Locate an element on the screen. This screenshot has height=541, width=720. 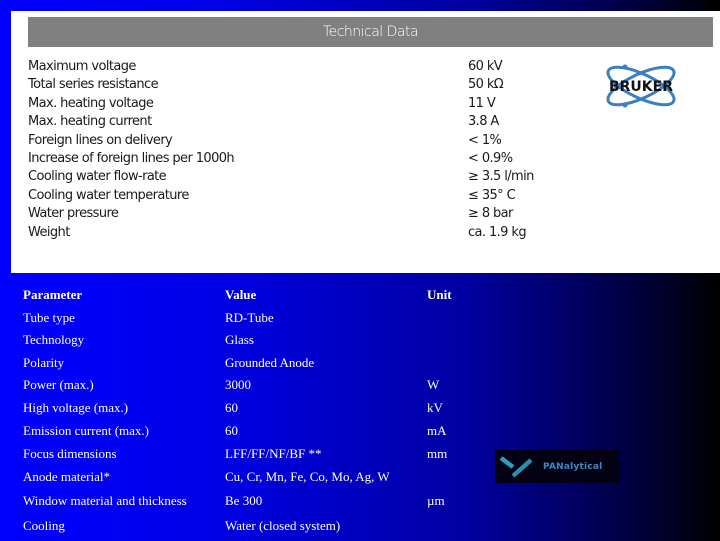
cell-parameter: Tube type is located at coordinates (49, 317).